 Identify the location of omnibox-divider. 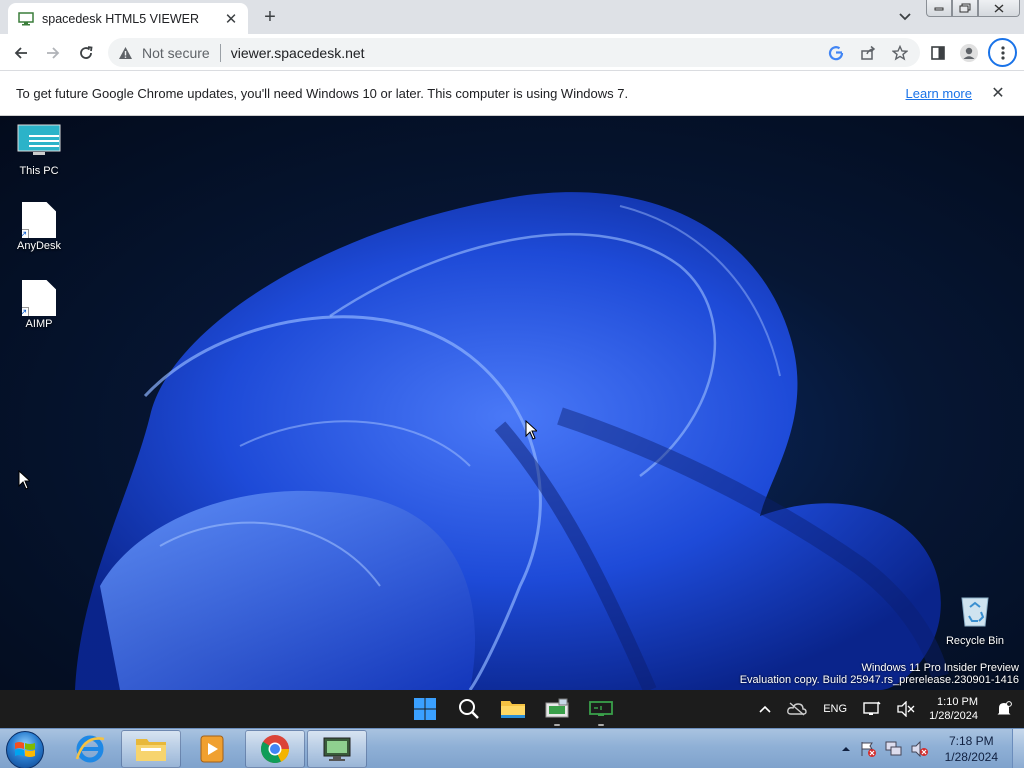
(220, 52).